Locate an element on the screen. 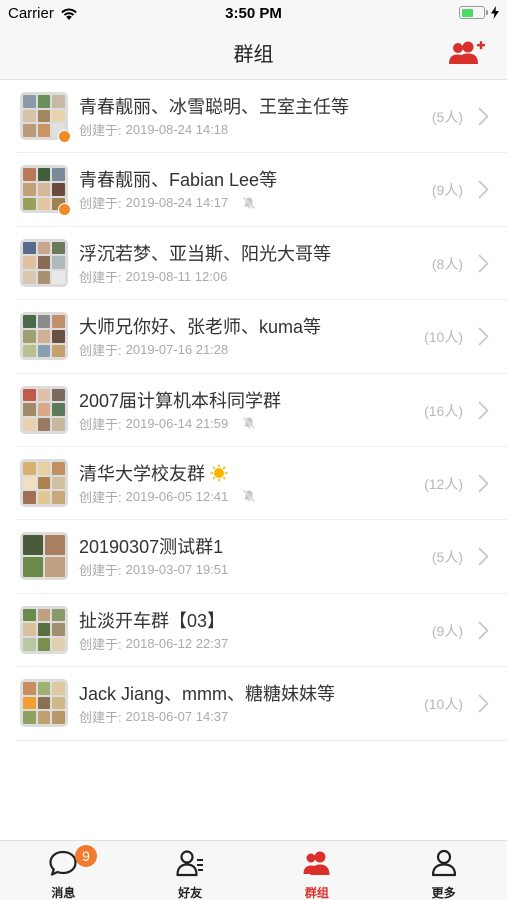  group-name-text: 大师兄你好、张老师、kuma等 is located at coordinates (200, 327).